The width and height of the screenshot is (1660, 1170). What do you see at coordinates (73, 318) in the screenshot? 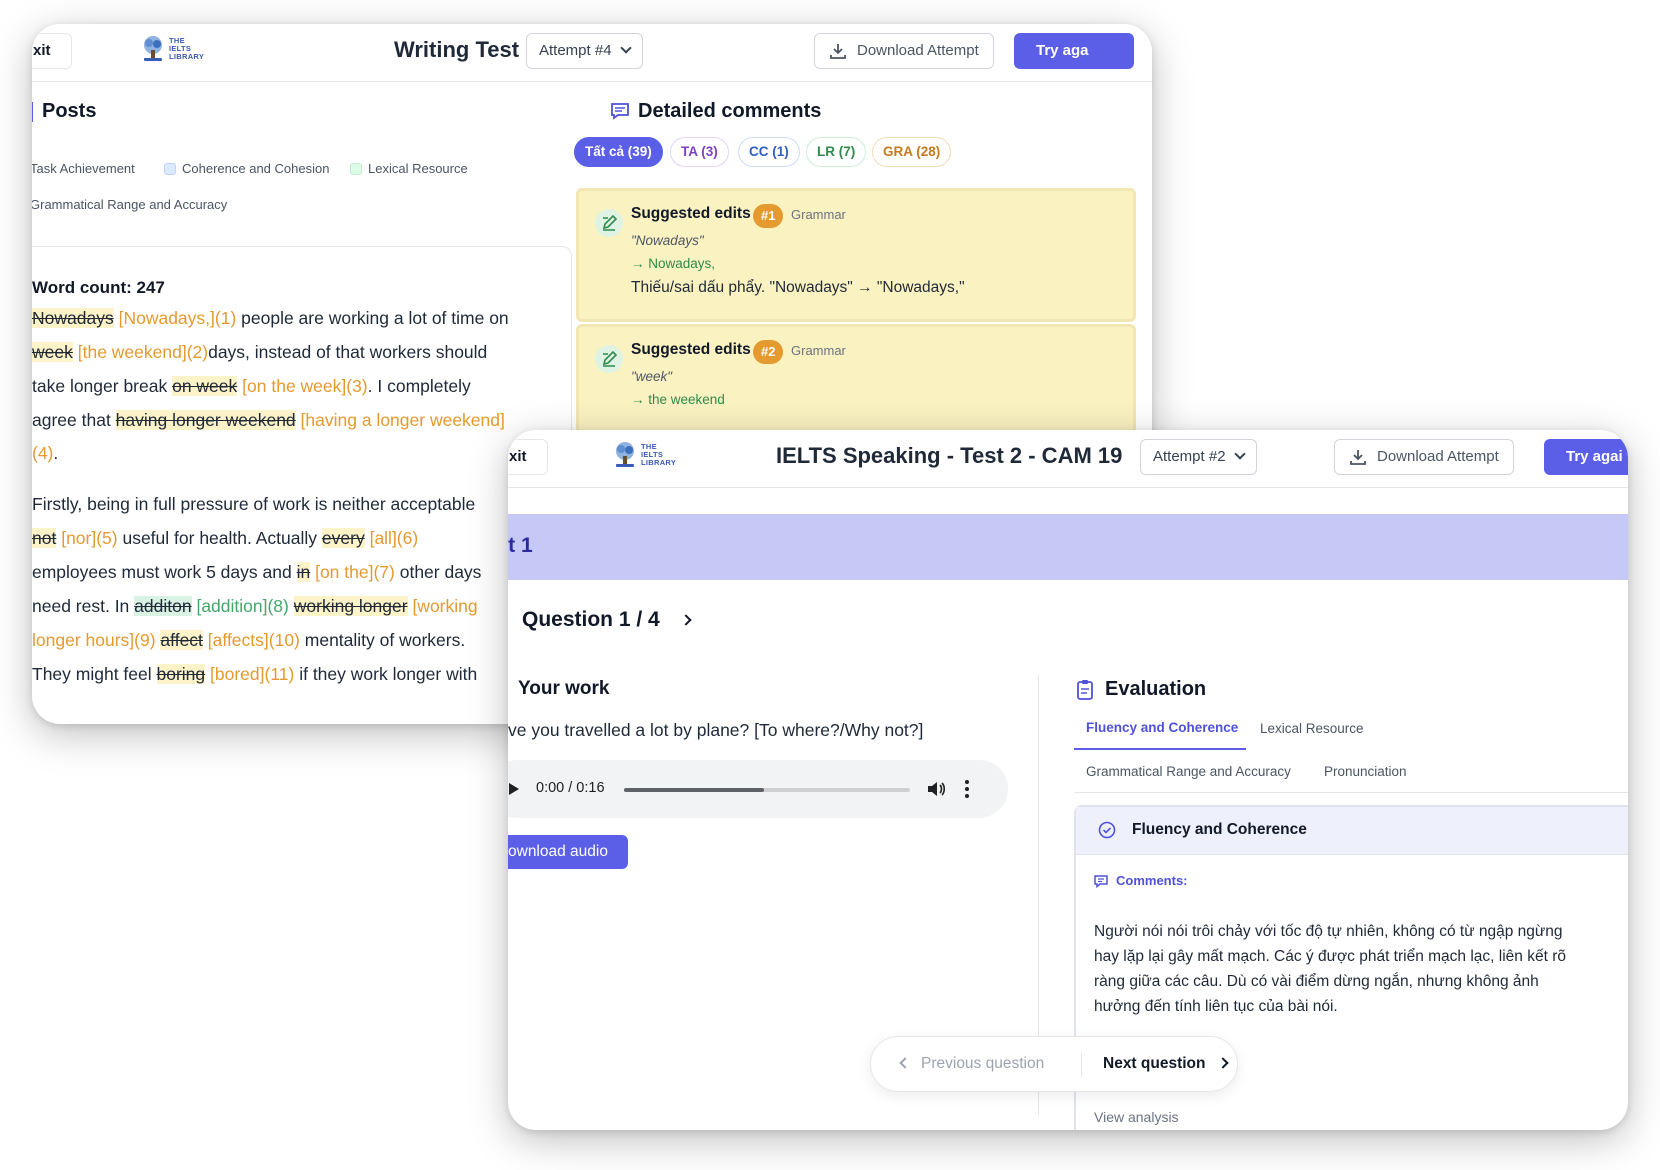
I see `deleted-text: Nowadays` at bounding box center [73, 318].